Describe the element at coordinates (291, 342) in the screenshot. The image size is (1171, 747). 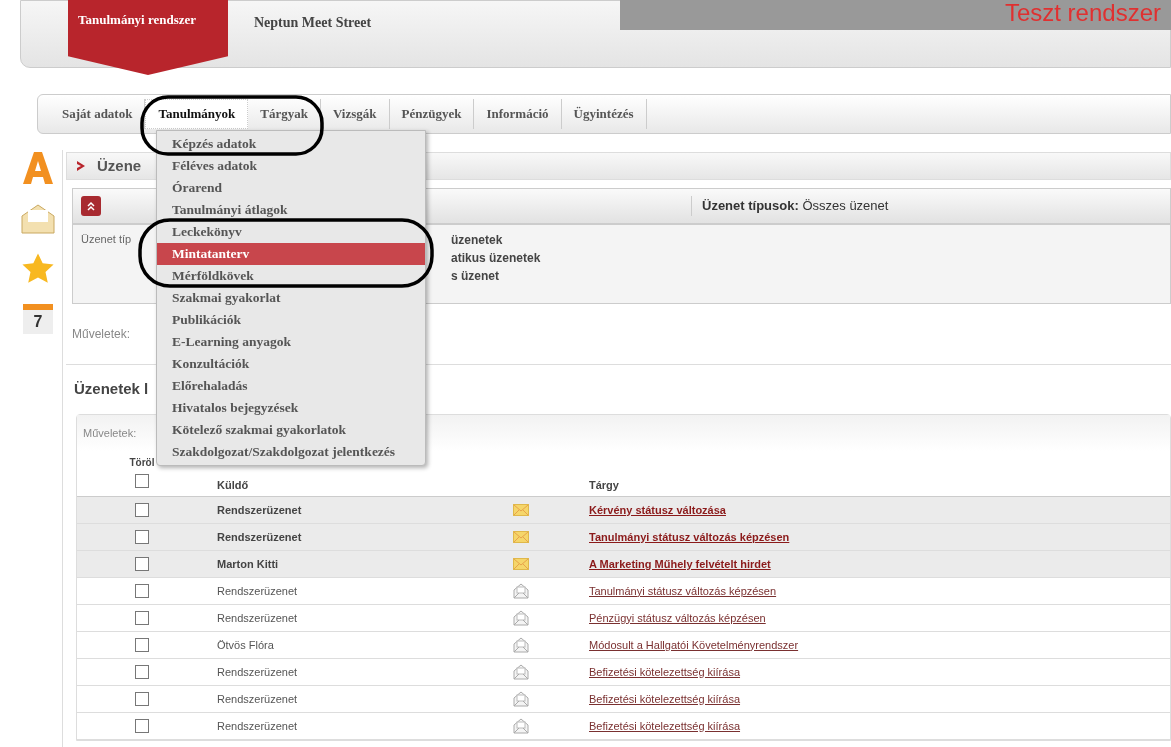
I see `menu-item: E-Learning anyagok` at that location.